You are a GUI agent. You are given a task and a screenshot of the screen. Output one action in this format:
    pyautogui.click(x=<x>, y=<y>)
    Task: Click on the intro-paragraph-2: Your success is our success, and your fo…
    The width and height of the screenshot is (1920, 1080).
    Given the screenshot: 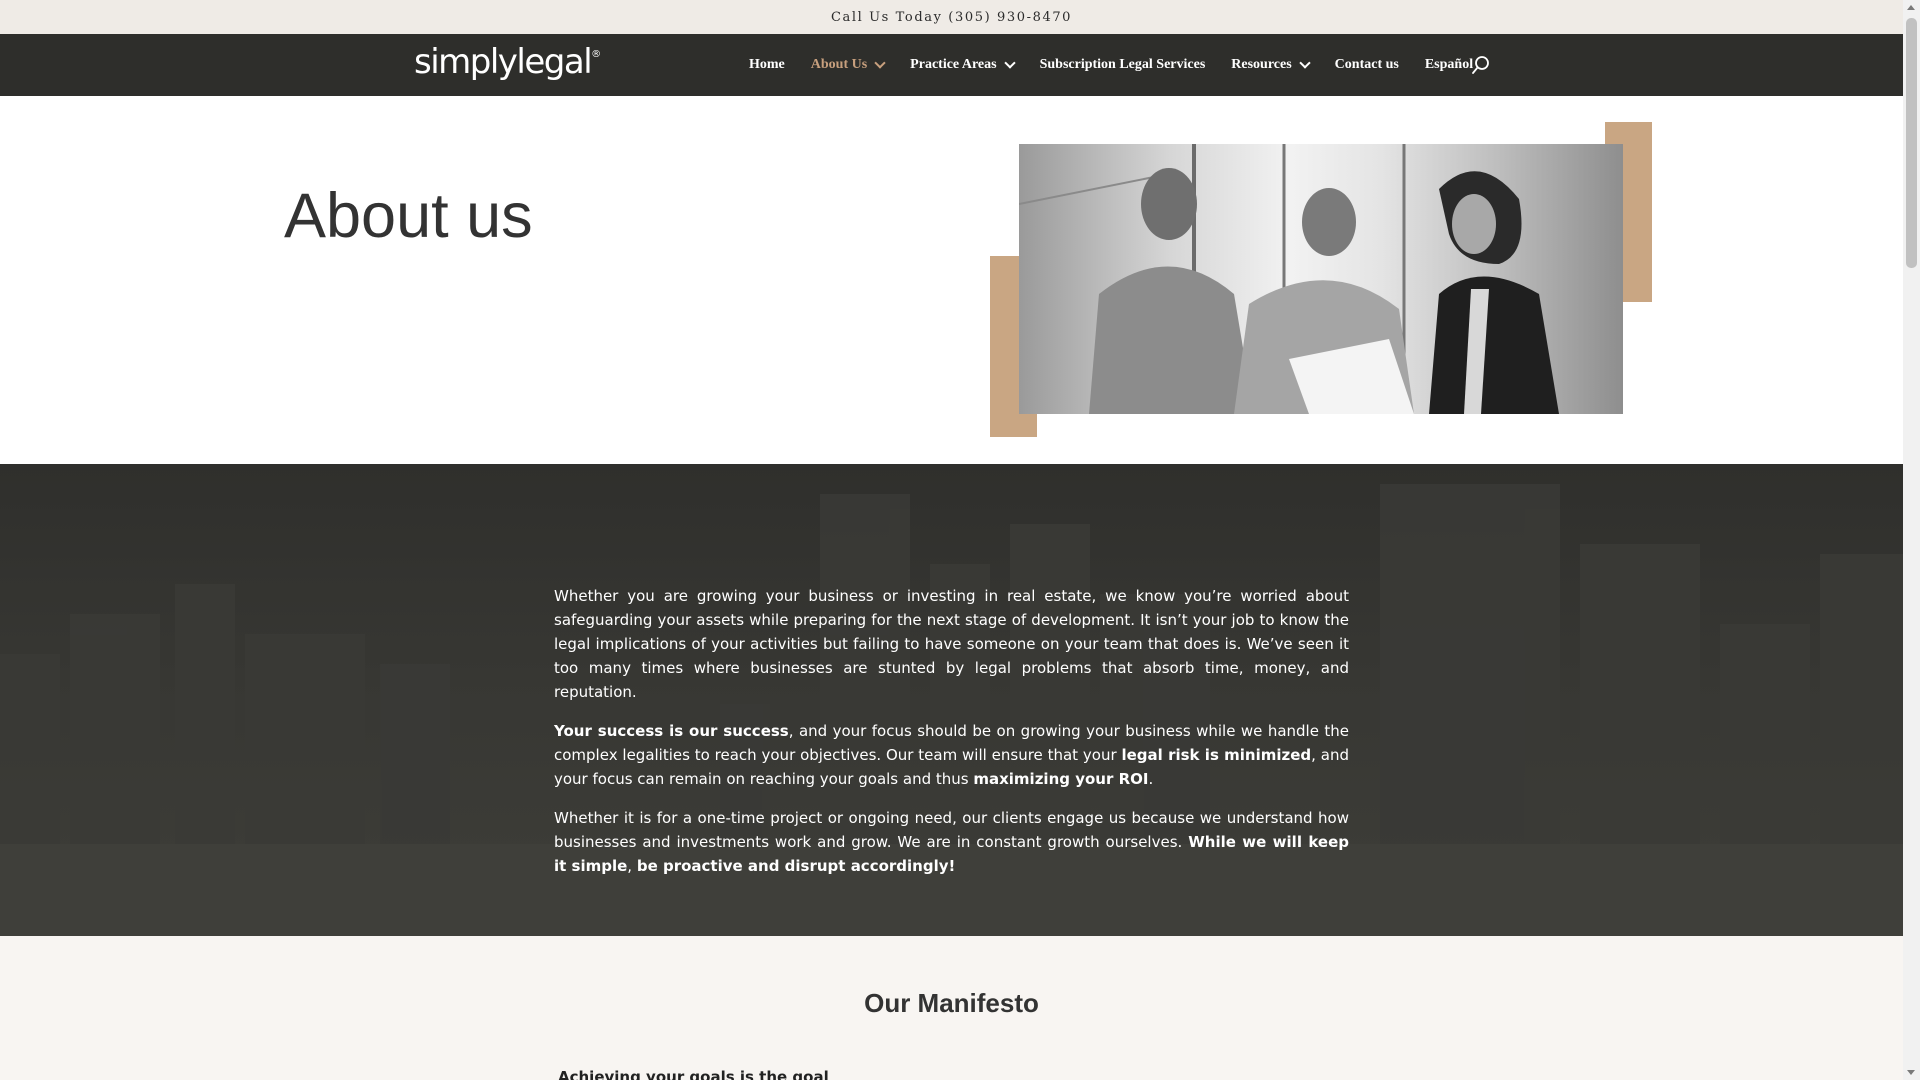 What is the action you would take?
    pyautogui.click(x=951, y=755)
    